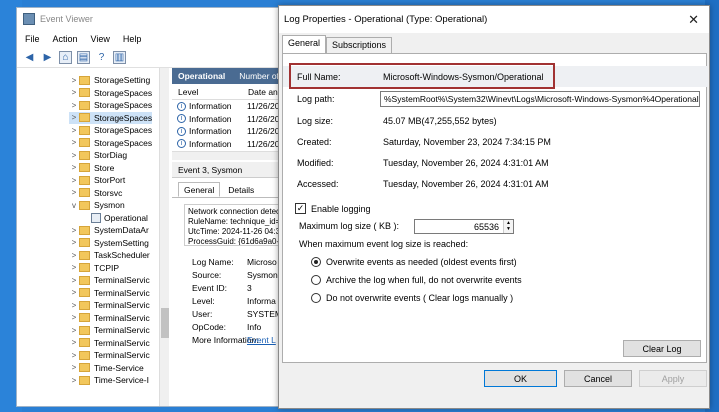  What do you see at coordinates (47, 57) in the screenshot?
I see `forward-arrow-icon: ▶` at bounding box center [47, 57].